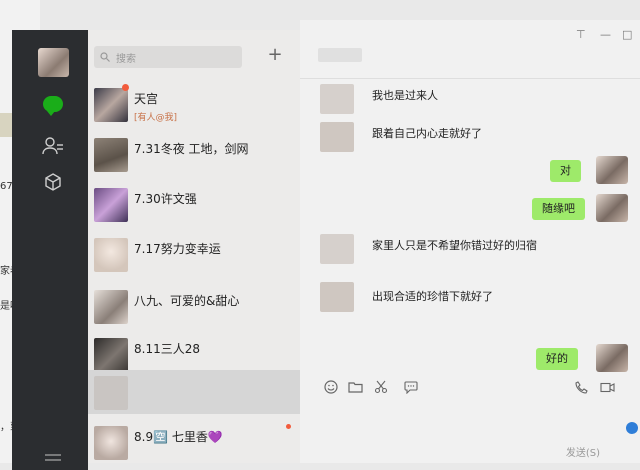  I want to click on chat-name: 8.11三人28, so click(167, 349).